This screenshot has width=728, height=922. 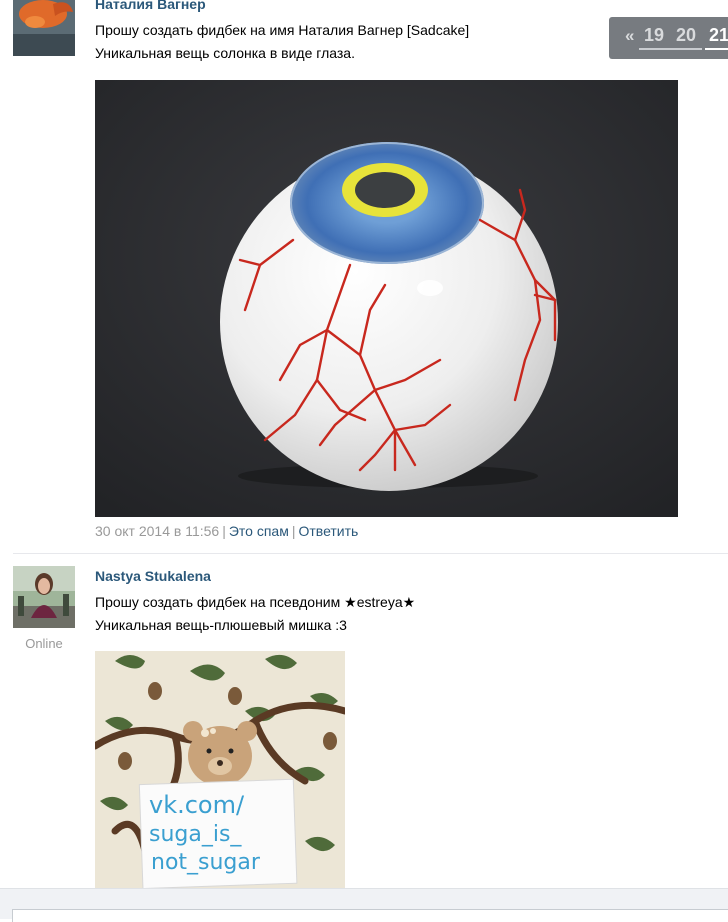 I want to click on reply-link: Ответить, so click(x=328, y=531).